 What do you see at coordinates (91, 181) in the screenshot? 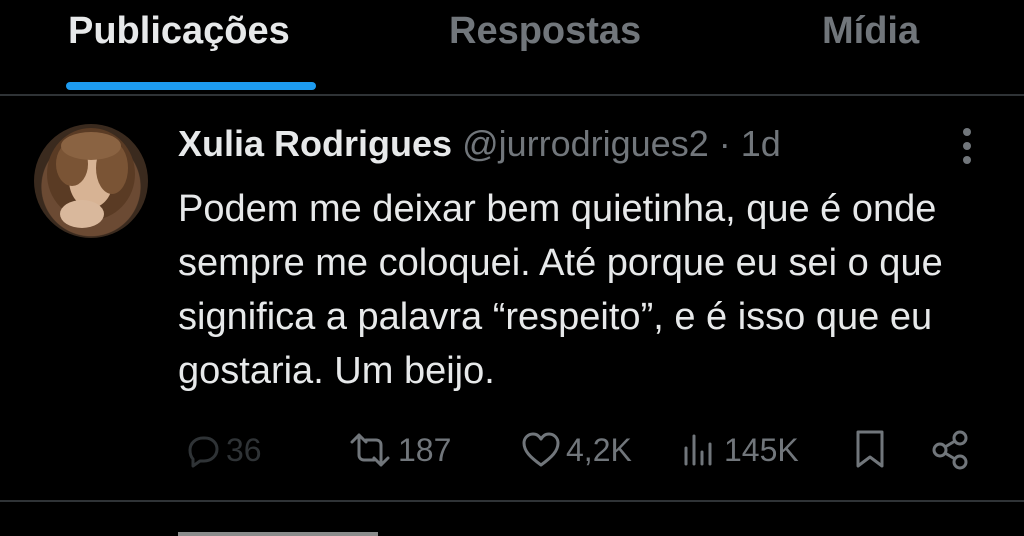
I see `avatar` at bounding box center [91, 181].